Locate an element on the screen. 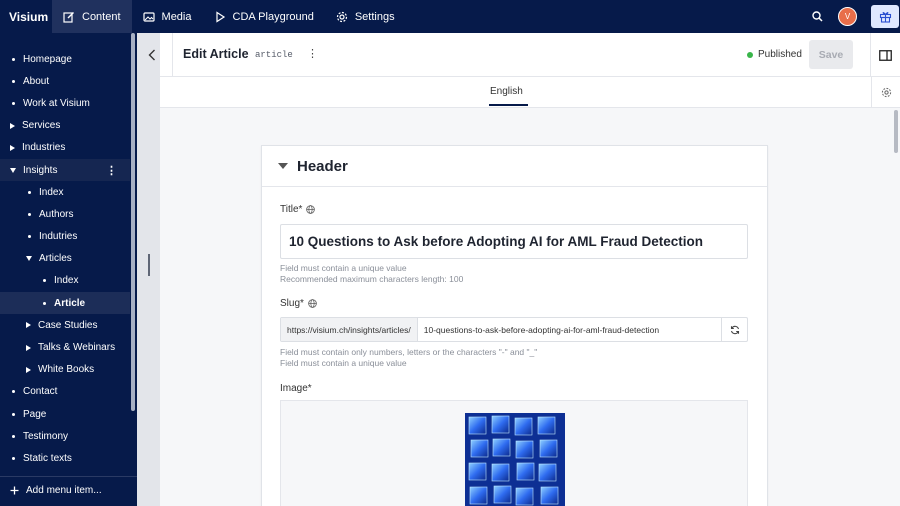 This screenshot has height=506, width=900. sidebar-item-label: Testimony is located at coordinates (46, 436).